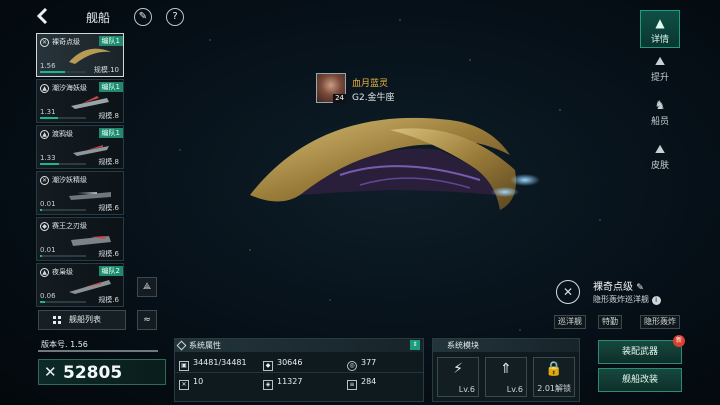 The width and height of the screenshot is (720, 405). Describe the element at coordinates (641, 349) in the screenshot. I see `equip-weapons-button: 装配武器 新` at that location.